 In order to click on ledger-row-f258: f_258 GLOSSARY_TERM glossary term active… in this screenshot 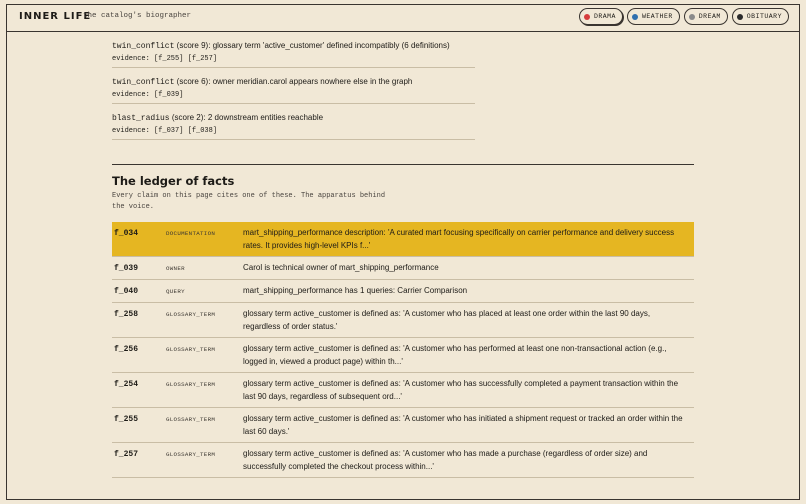, I will do `click(403, 320)`.